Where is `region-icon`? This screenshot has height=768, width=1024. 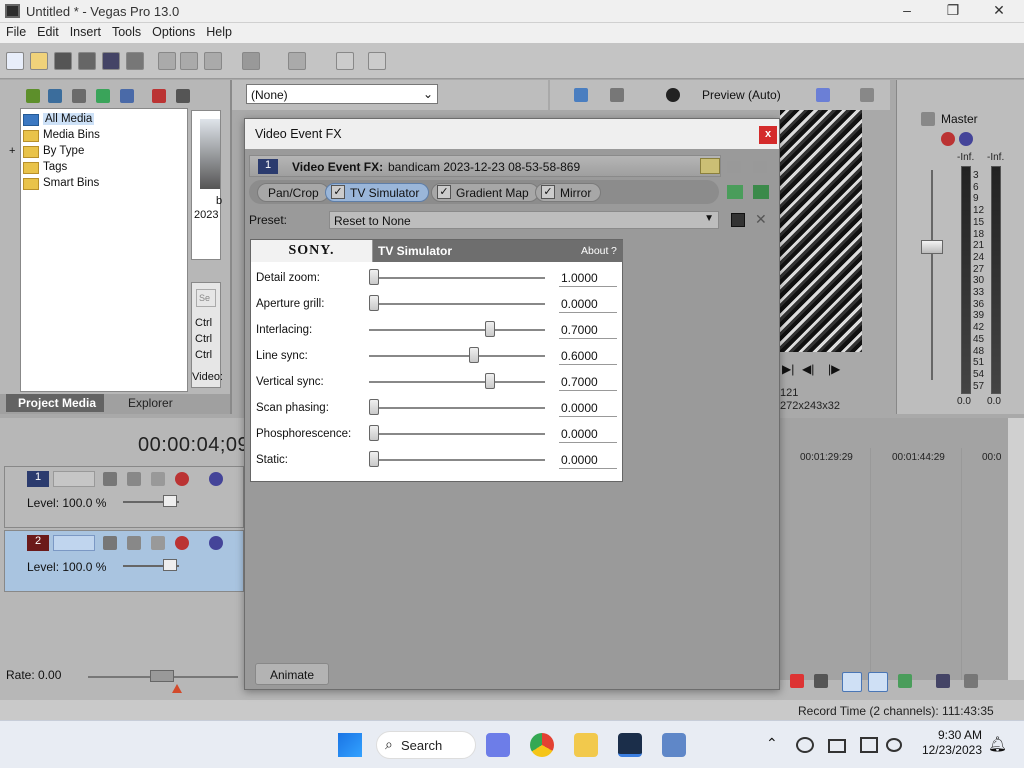
region-icon is located at coordinates (821, 681).